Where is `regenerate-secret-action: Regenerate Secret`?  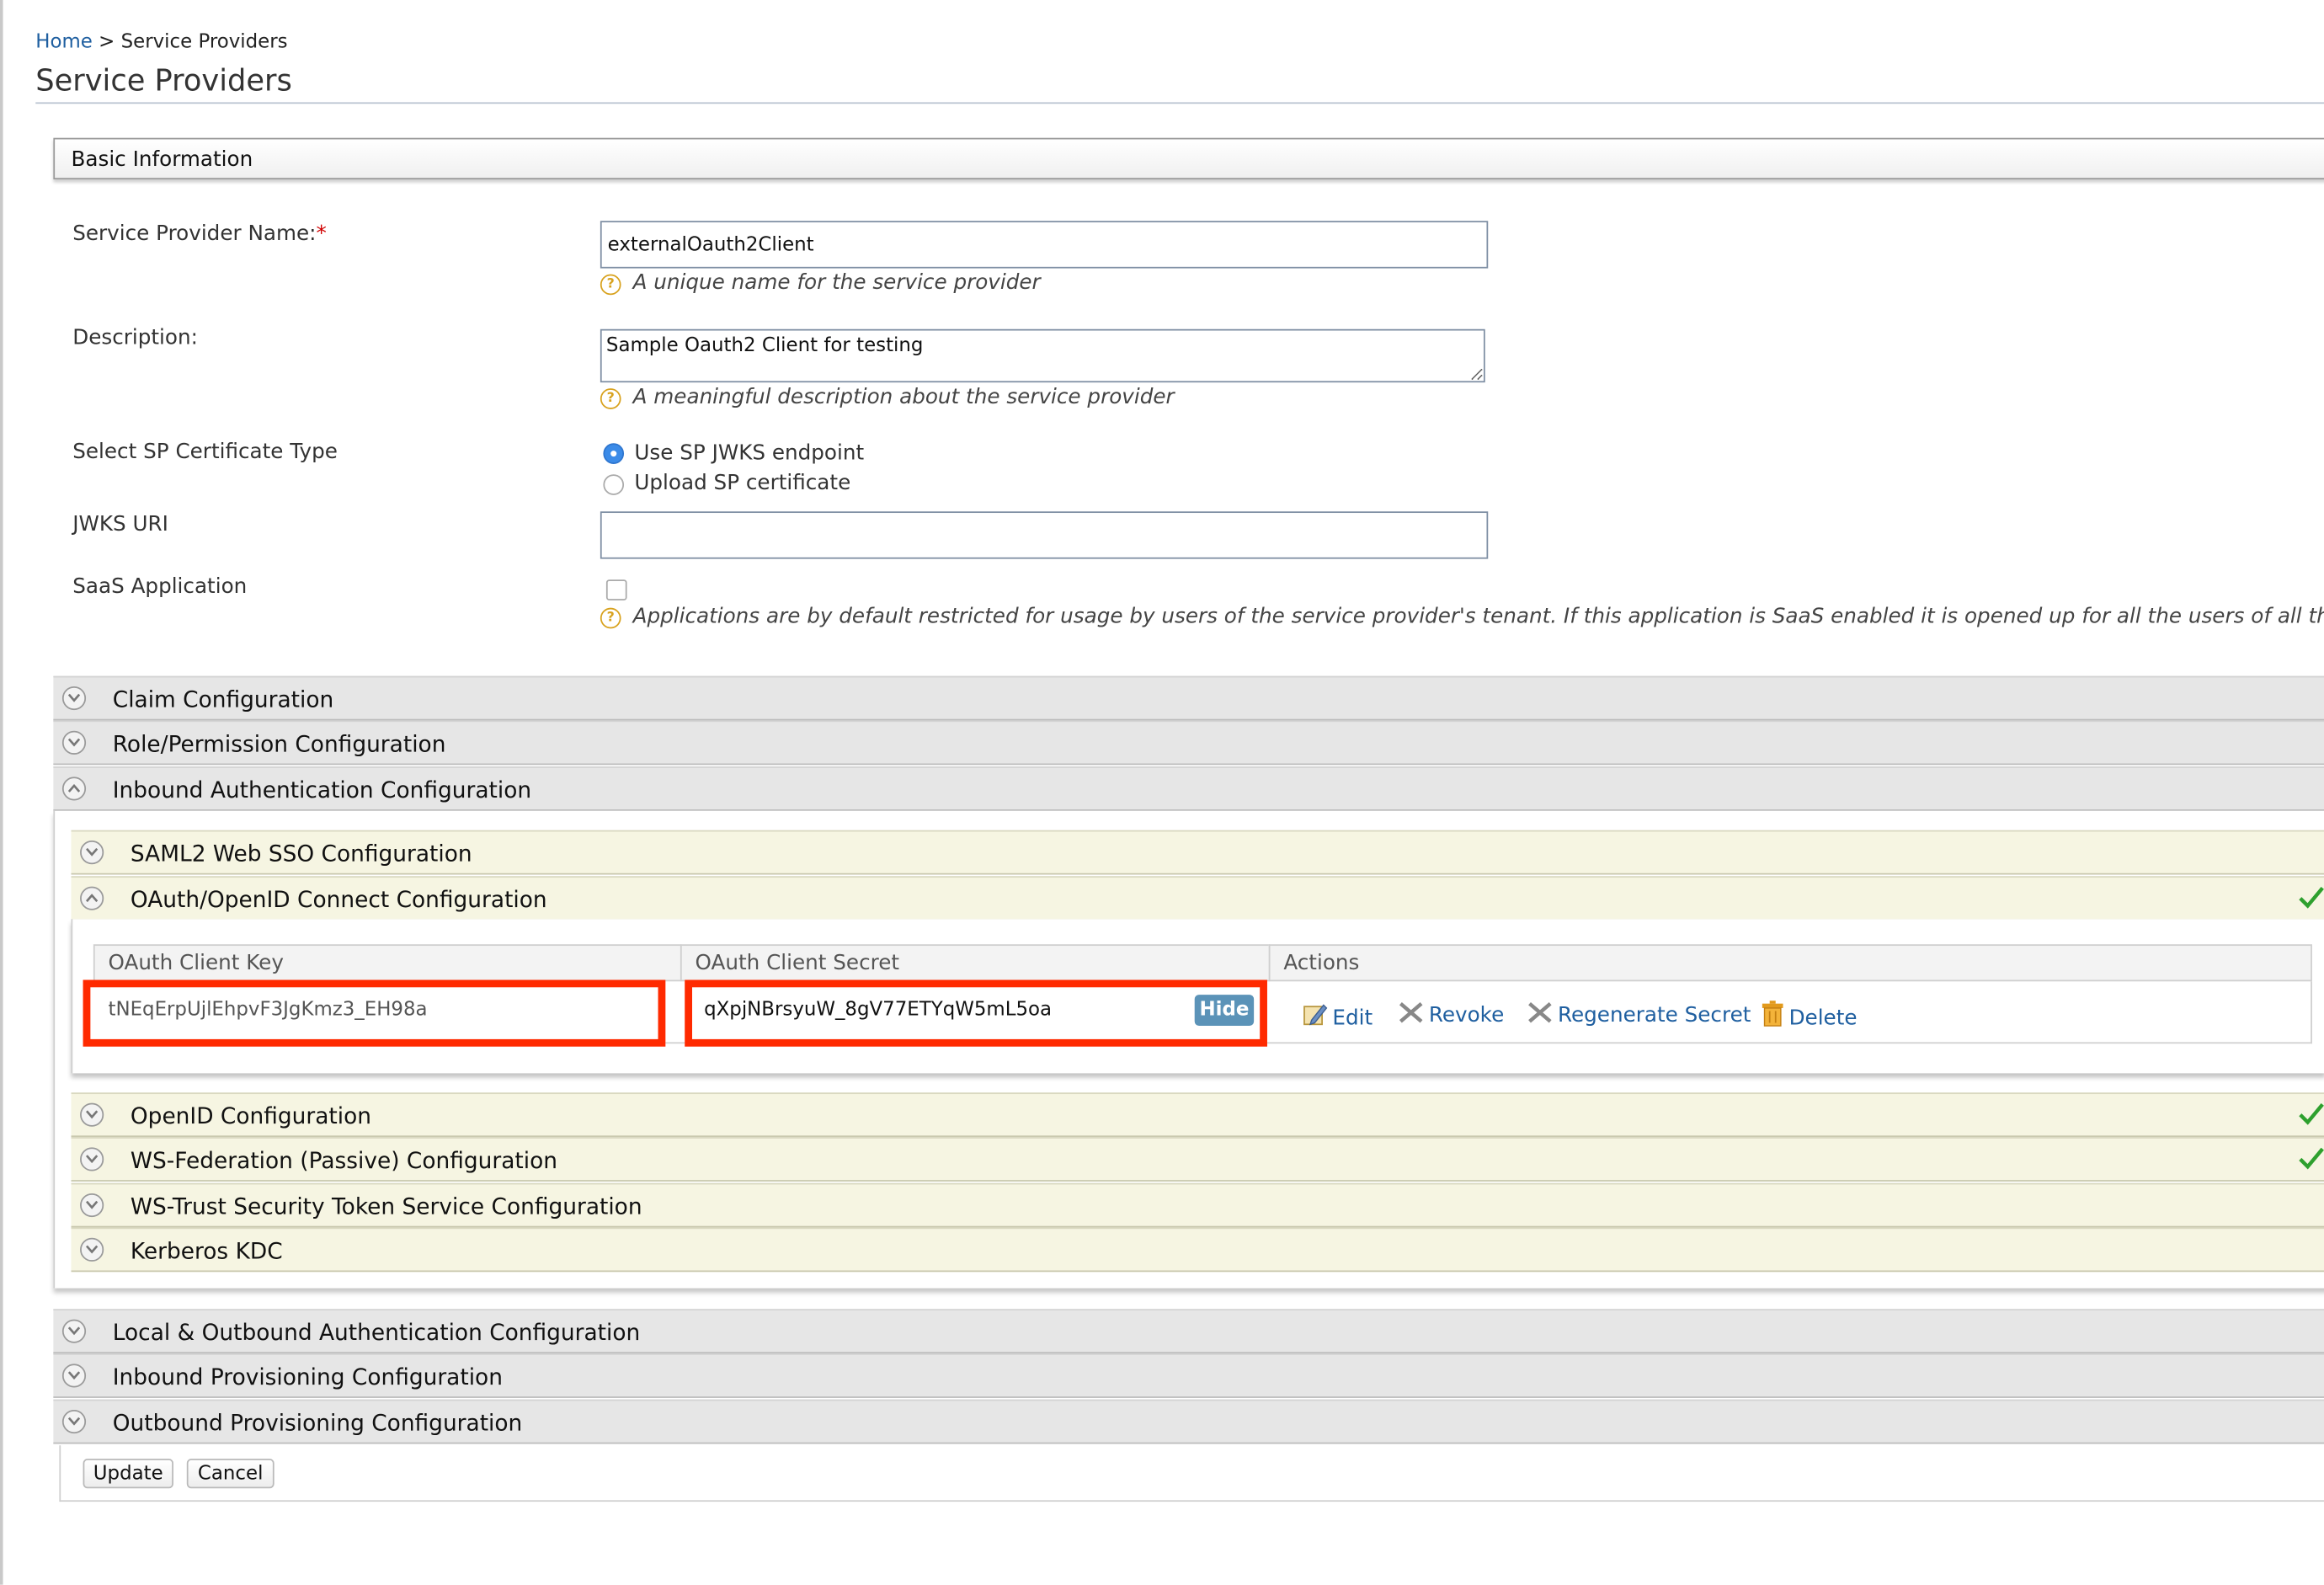 regenerate-secret-action: Regenerate Secret is located at coordinates (1639, 1014).